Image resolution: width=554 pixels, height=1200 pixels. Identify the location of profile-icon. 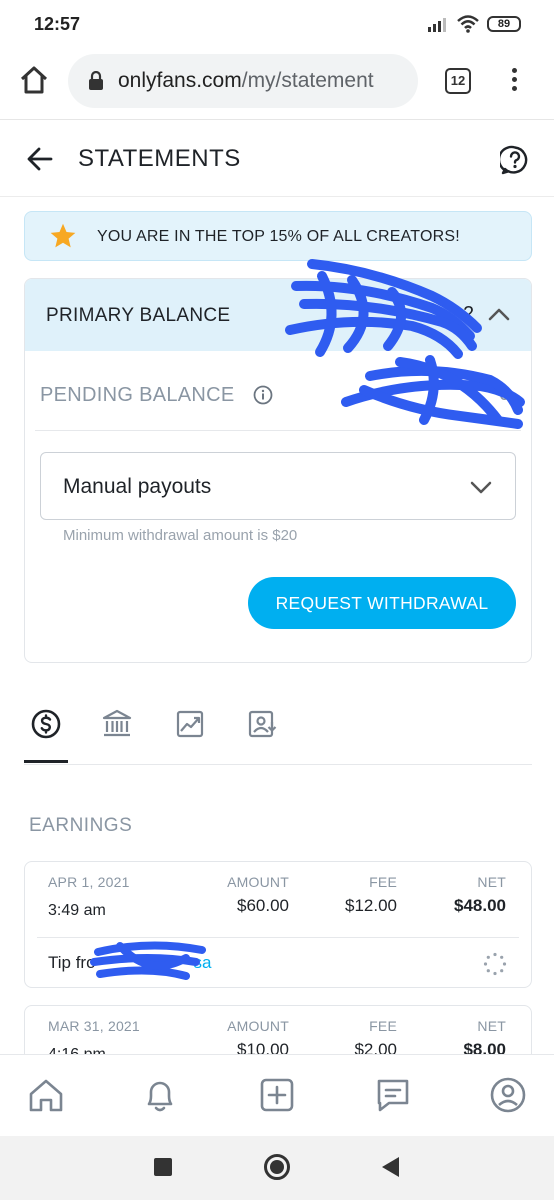
(508, 1095).